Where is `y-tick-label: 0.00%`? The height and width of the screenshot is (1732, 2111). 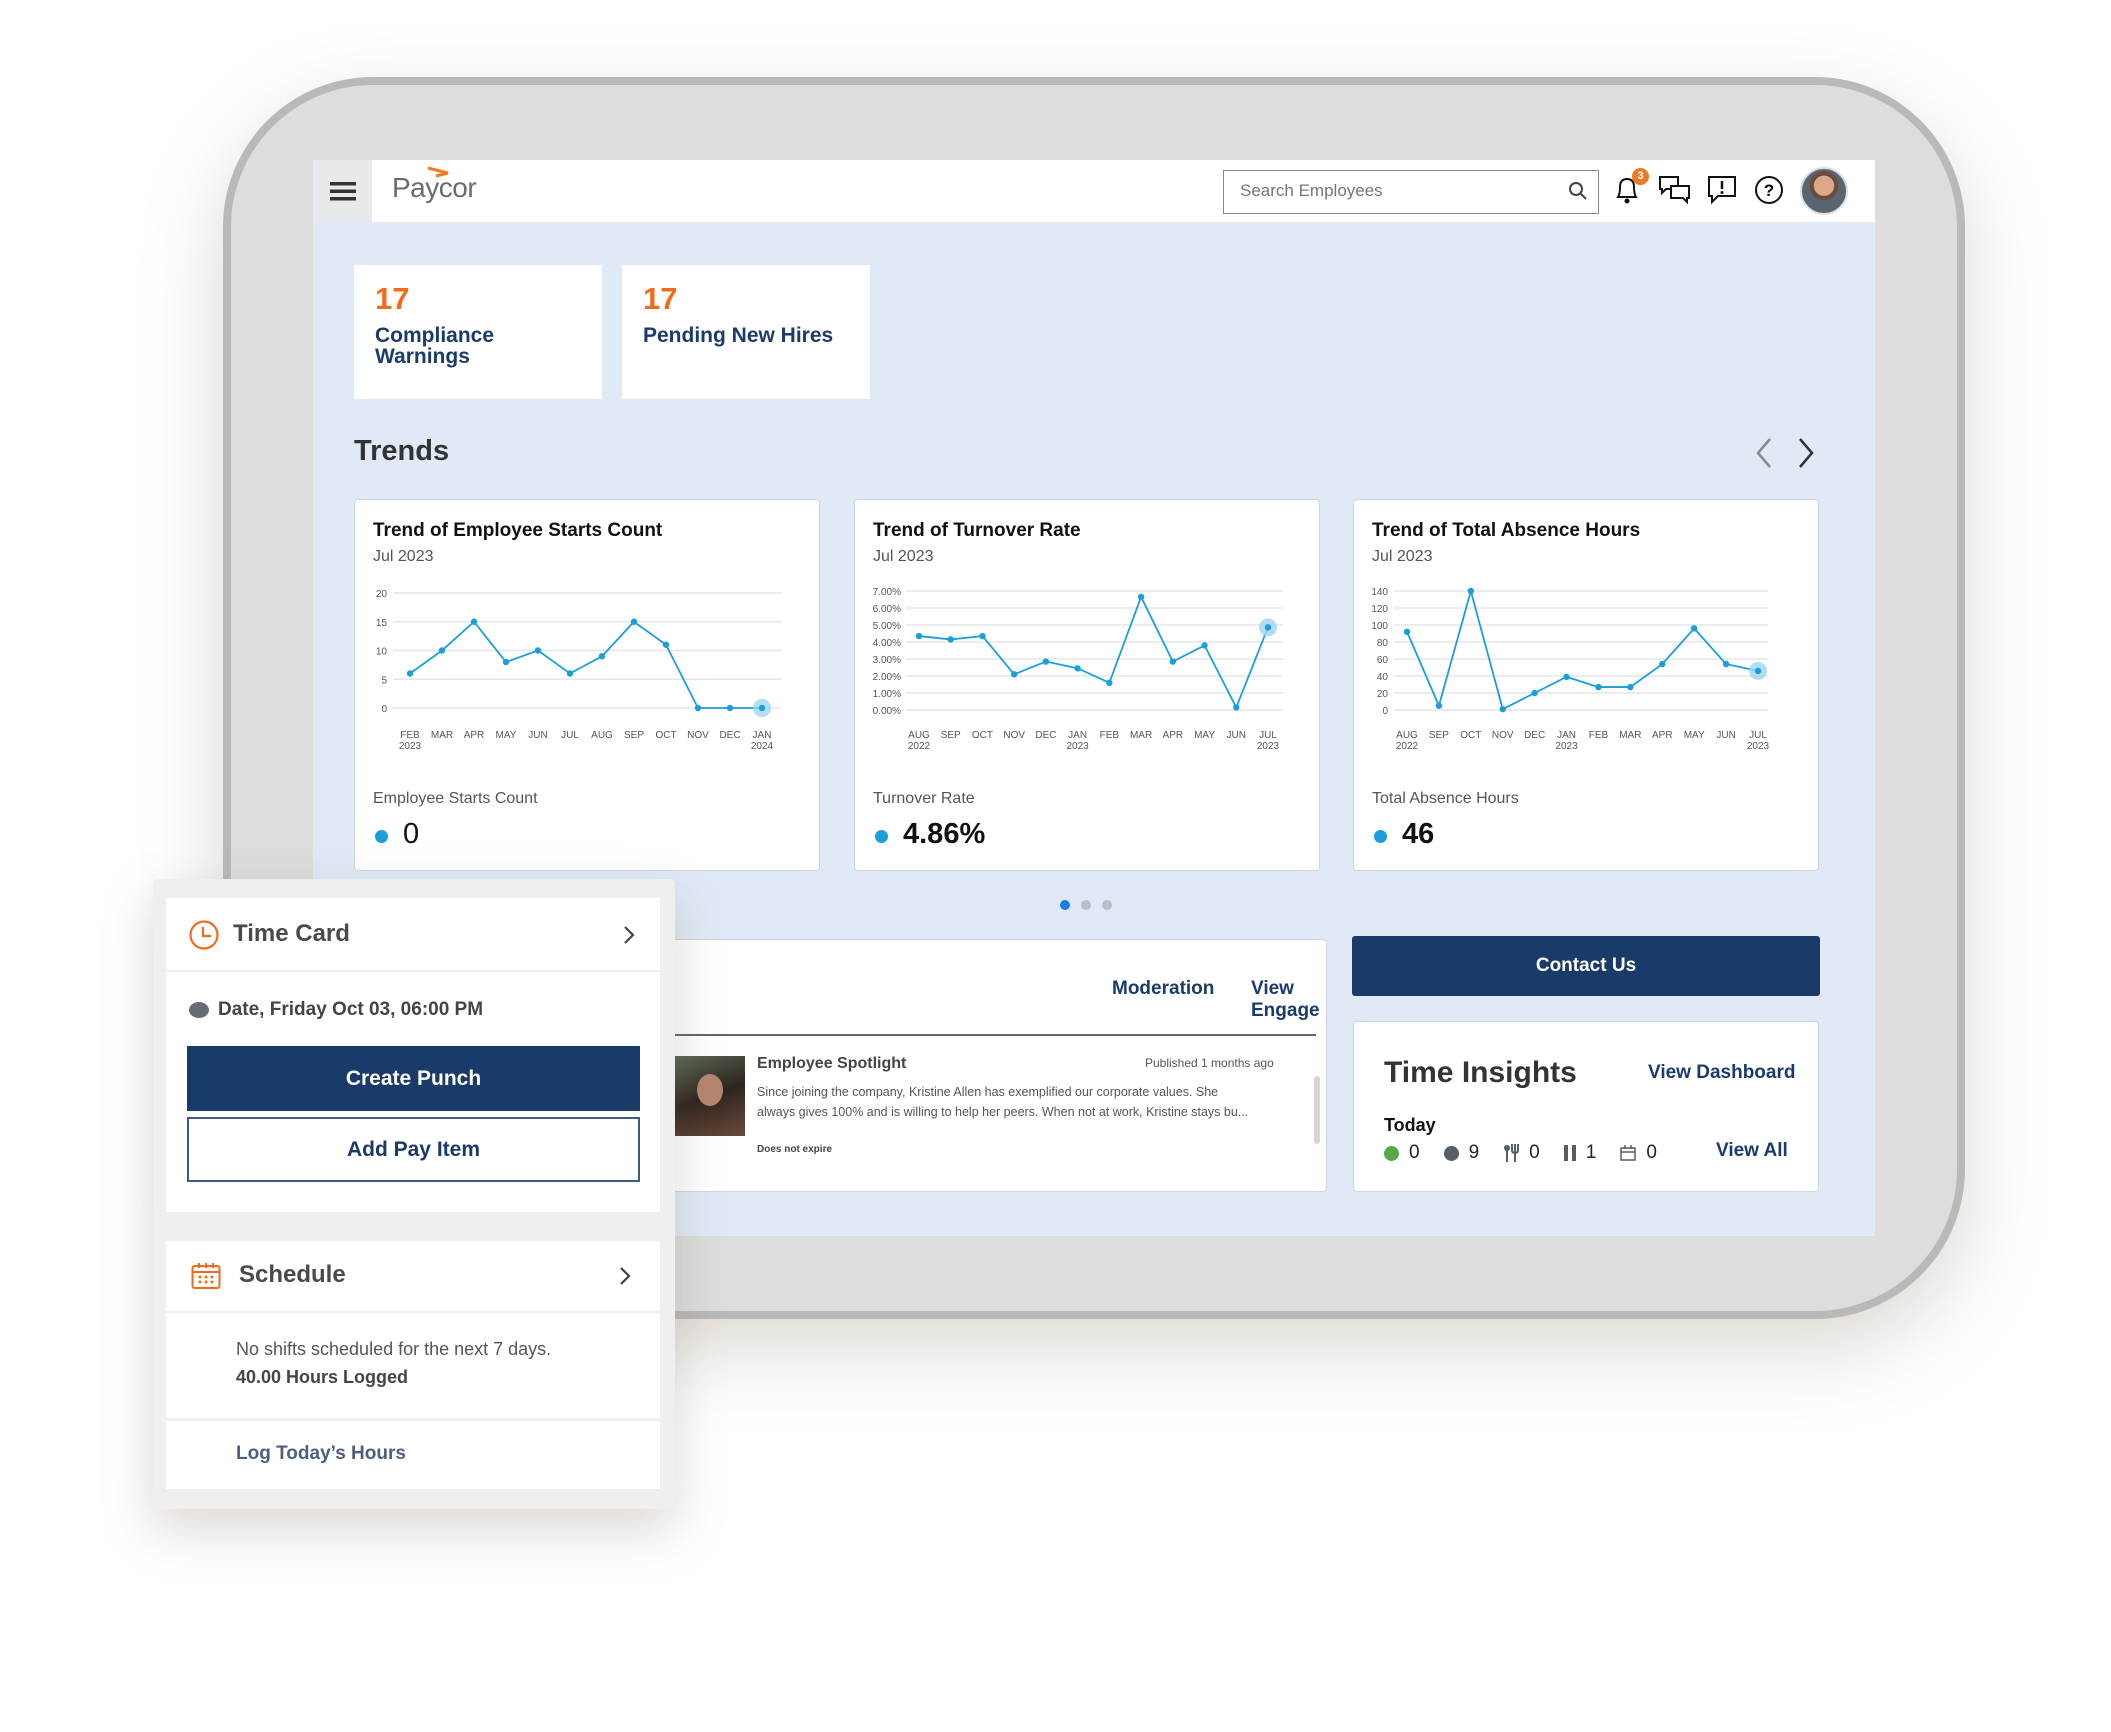
y-tick-label: 0.00% is located at coordinates (887, 711).